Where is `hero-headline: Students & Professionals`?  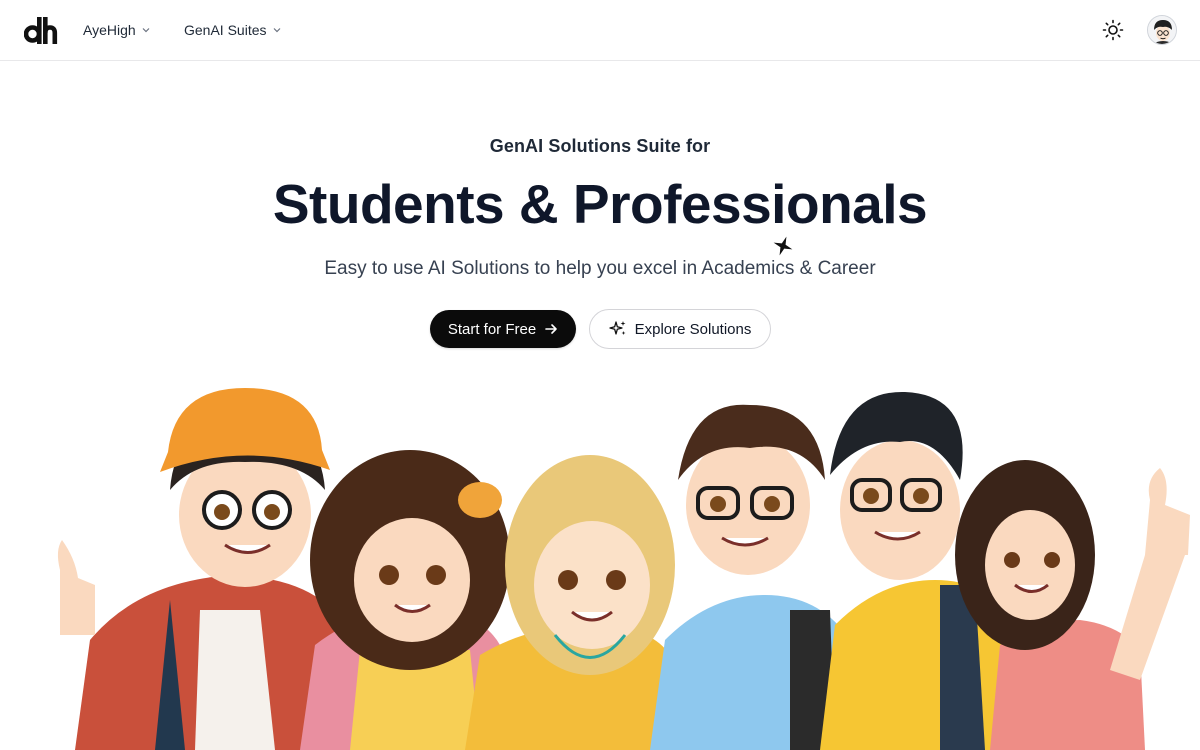
hero-headline: Students & Professionals is located at coordinates (600, 204).